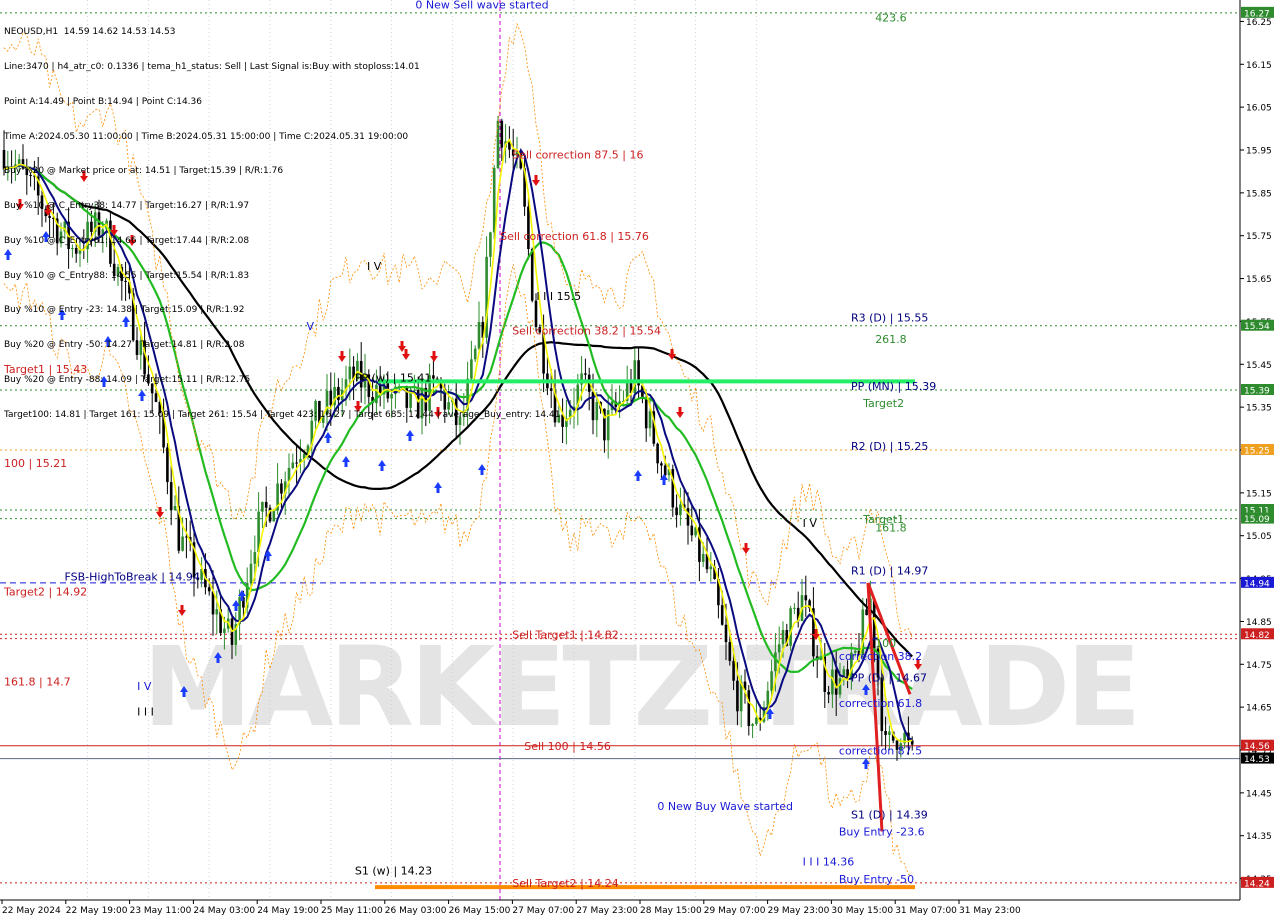 The image size is (1280, 920). What do you see at coordinates (1259, 23) in the screenshot?
I see `price-tick-label: 16.25` at bounding box center [1259, 23].